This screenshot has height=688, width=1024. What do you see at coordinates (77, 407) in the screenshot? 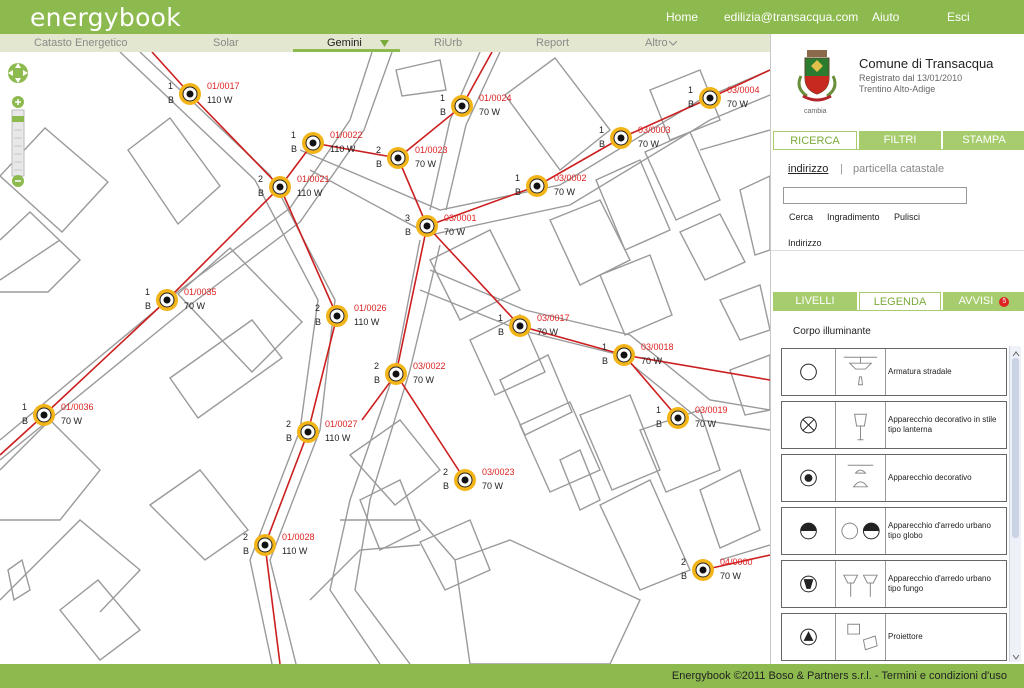
I see `lamp-id: 01/0036` at bounding box center [77, 407].